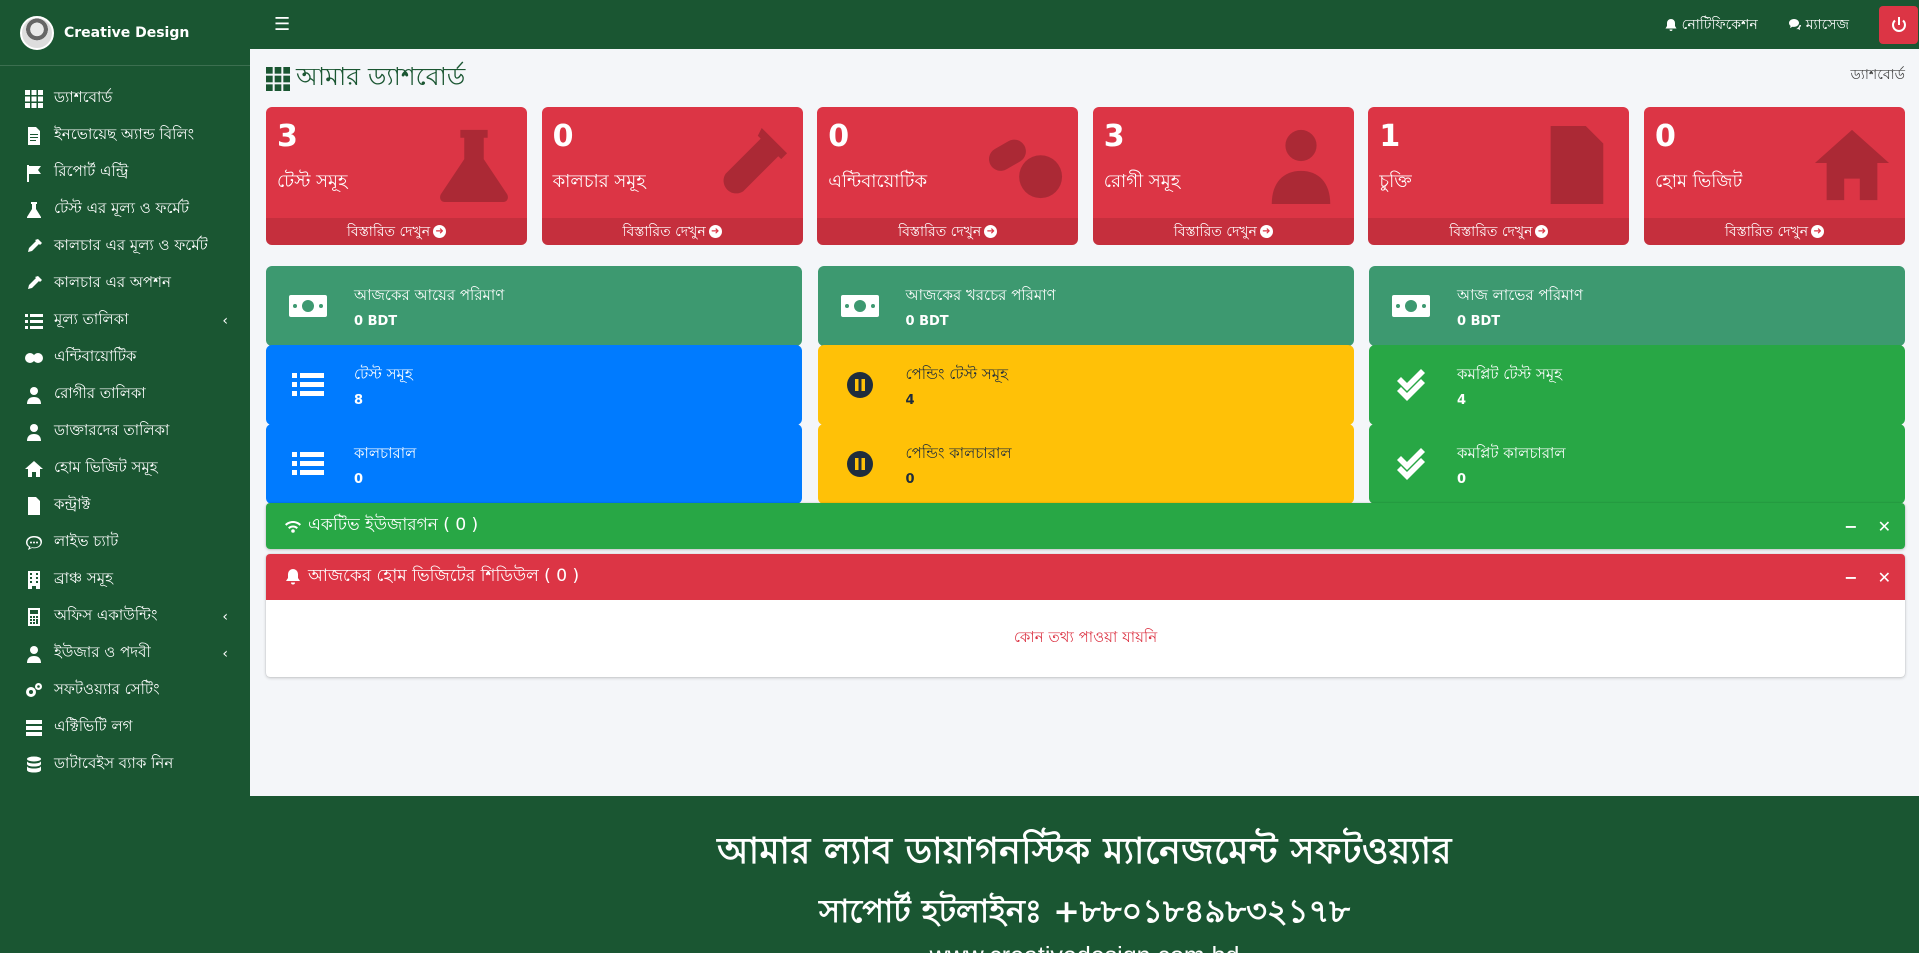  I want to click on sidebar-item-office-accounting: অফিস একাউন্টিং ‹, so click(125, 616).